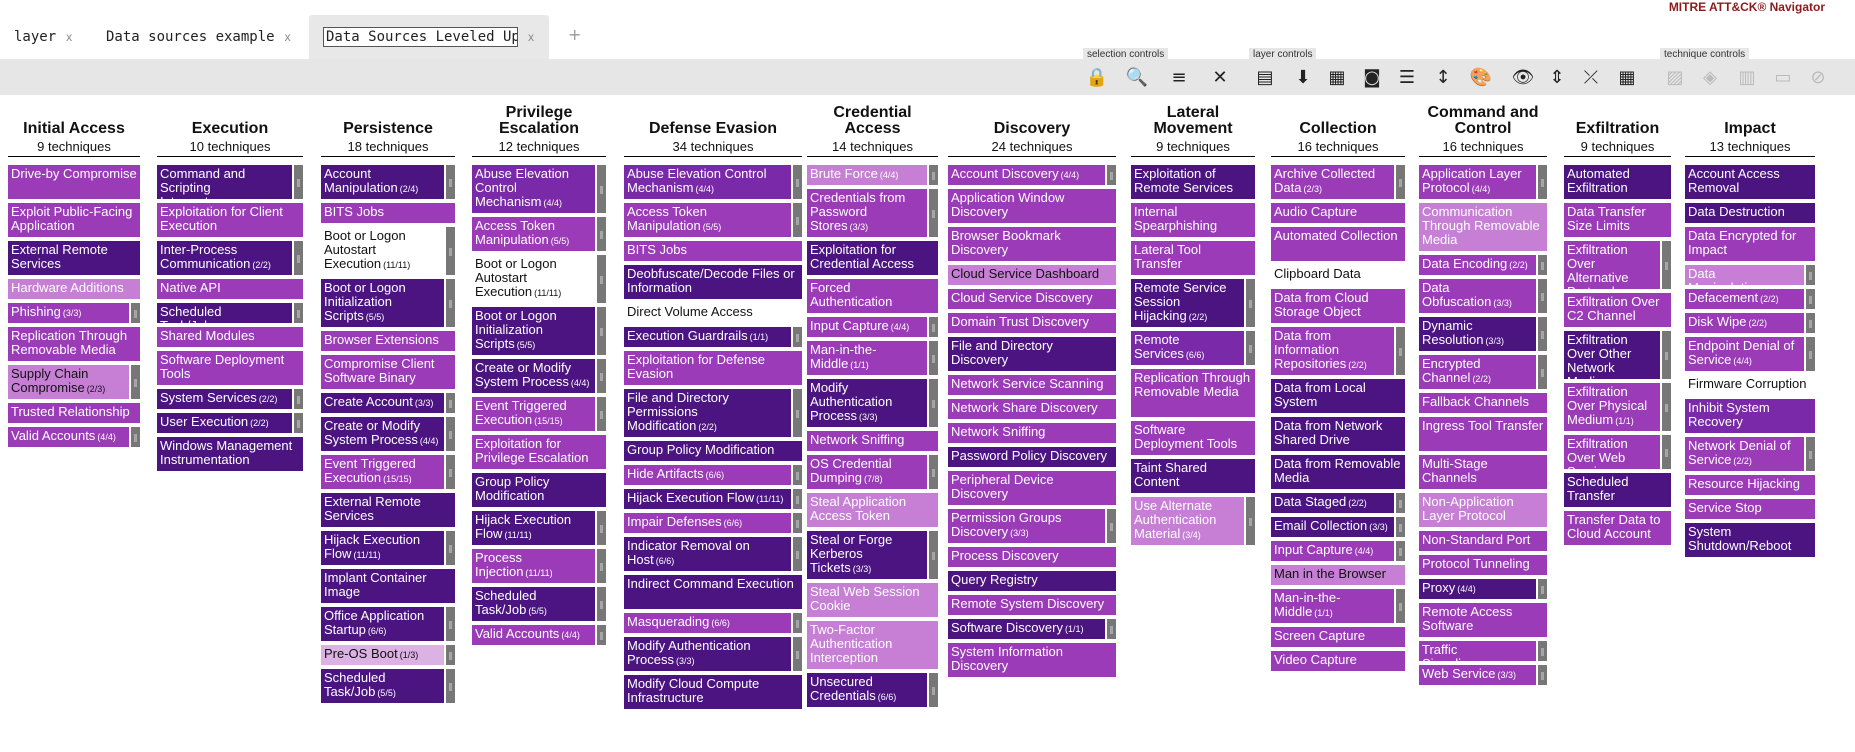 The width and height of the screenshot is (1855, 752). I want to click on technique-cell: Man in the Browser, so click(1338, 575).